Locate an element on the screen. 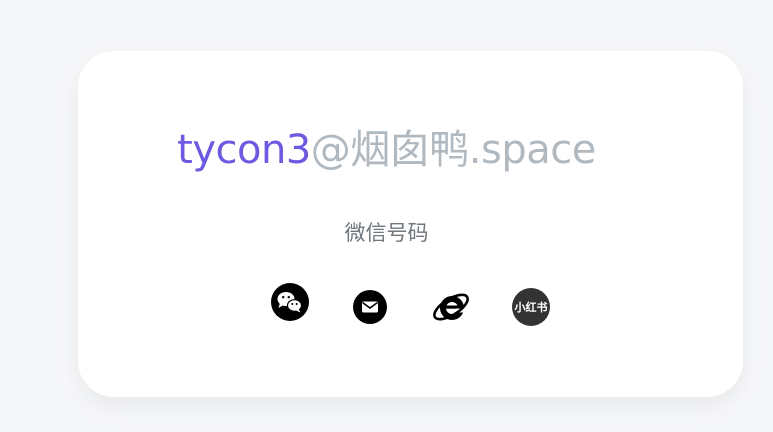 The image size is (773, 432). xiaohongshu-link: 小红书 is located at coordinates (531, 307).